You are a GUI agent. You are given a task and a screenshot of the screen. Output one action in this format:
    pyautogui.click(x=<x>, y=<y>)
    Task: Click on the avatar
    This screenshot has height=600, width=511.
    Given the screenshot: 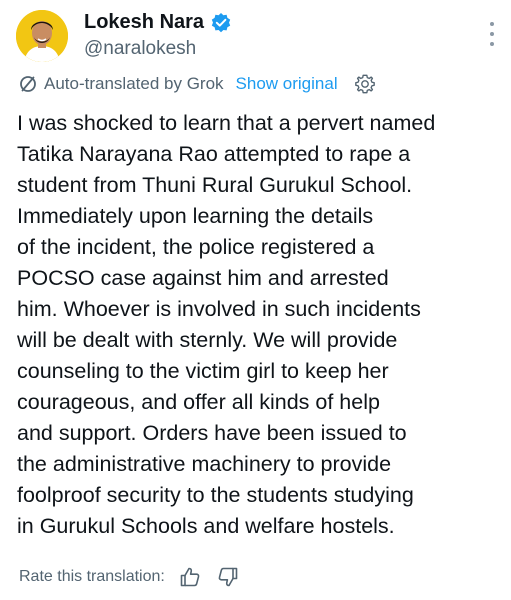 What is the action you would take?
    pyautogui.click(x=42, y=36)
    